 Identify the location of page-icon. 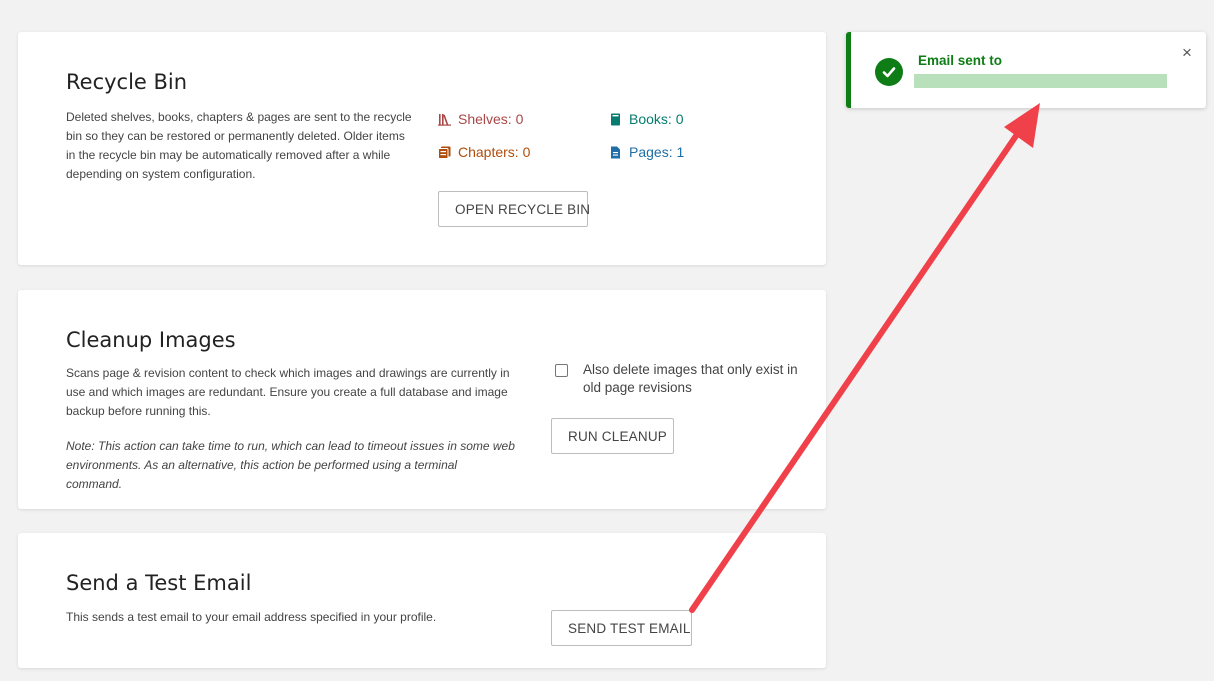
(615, 152).